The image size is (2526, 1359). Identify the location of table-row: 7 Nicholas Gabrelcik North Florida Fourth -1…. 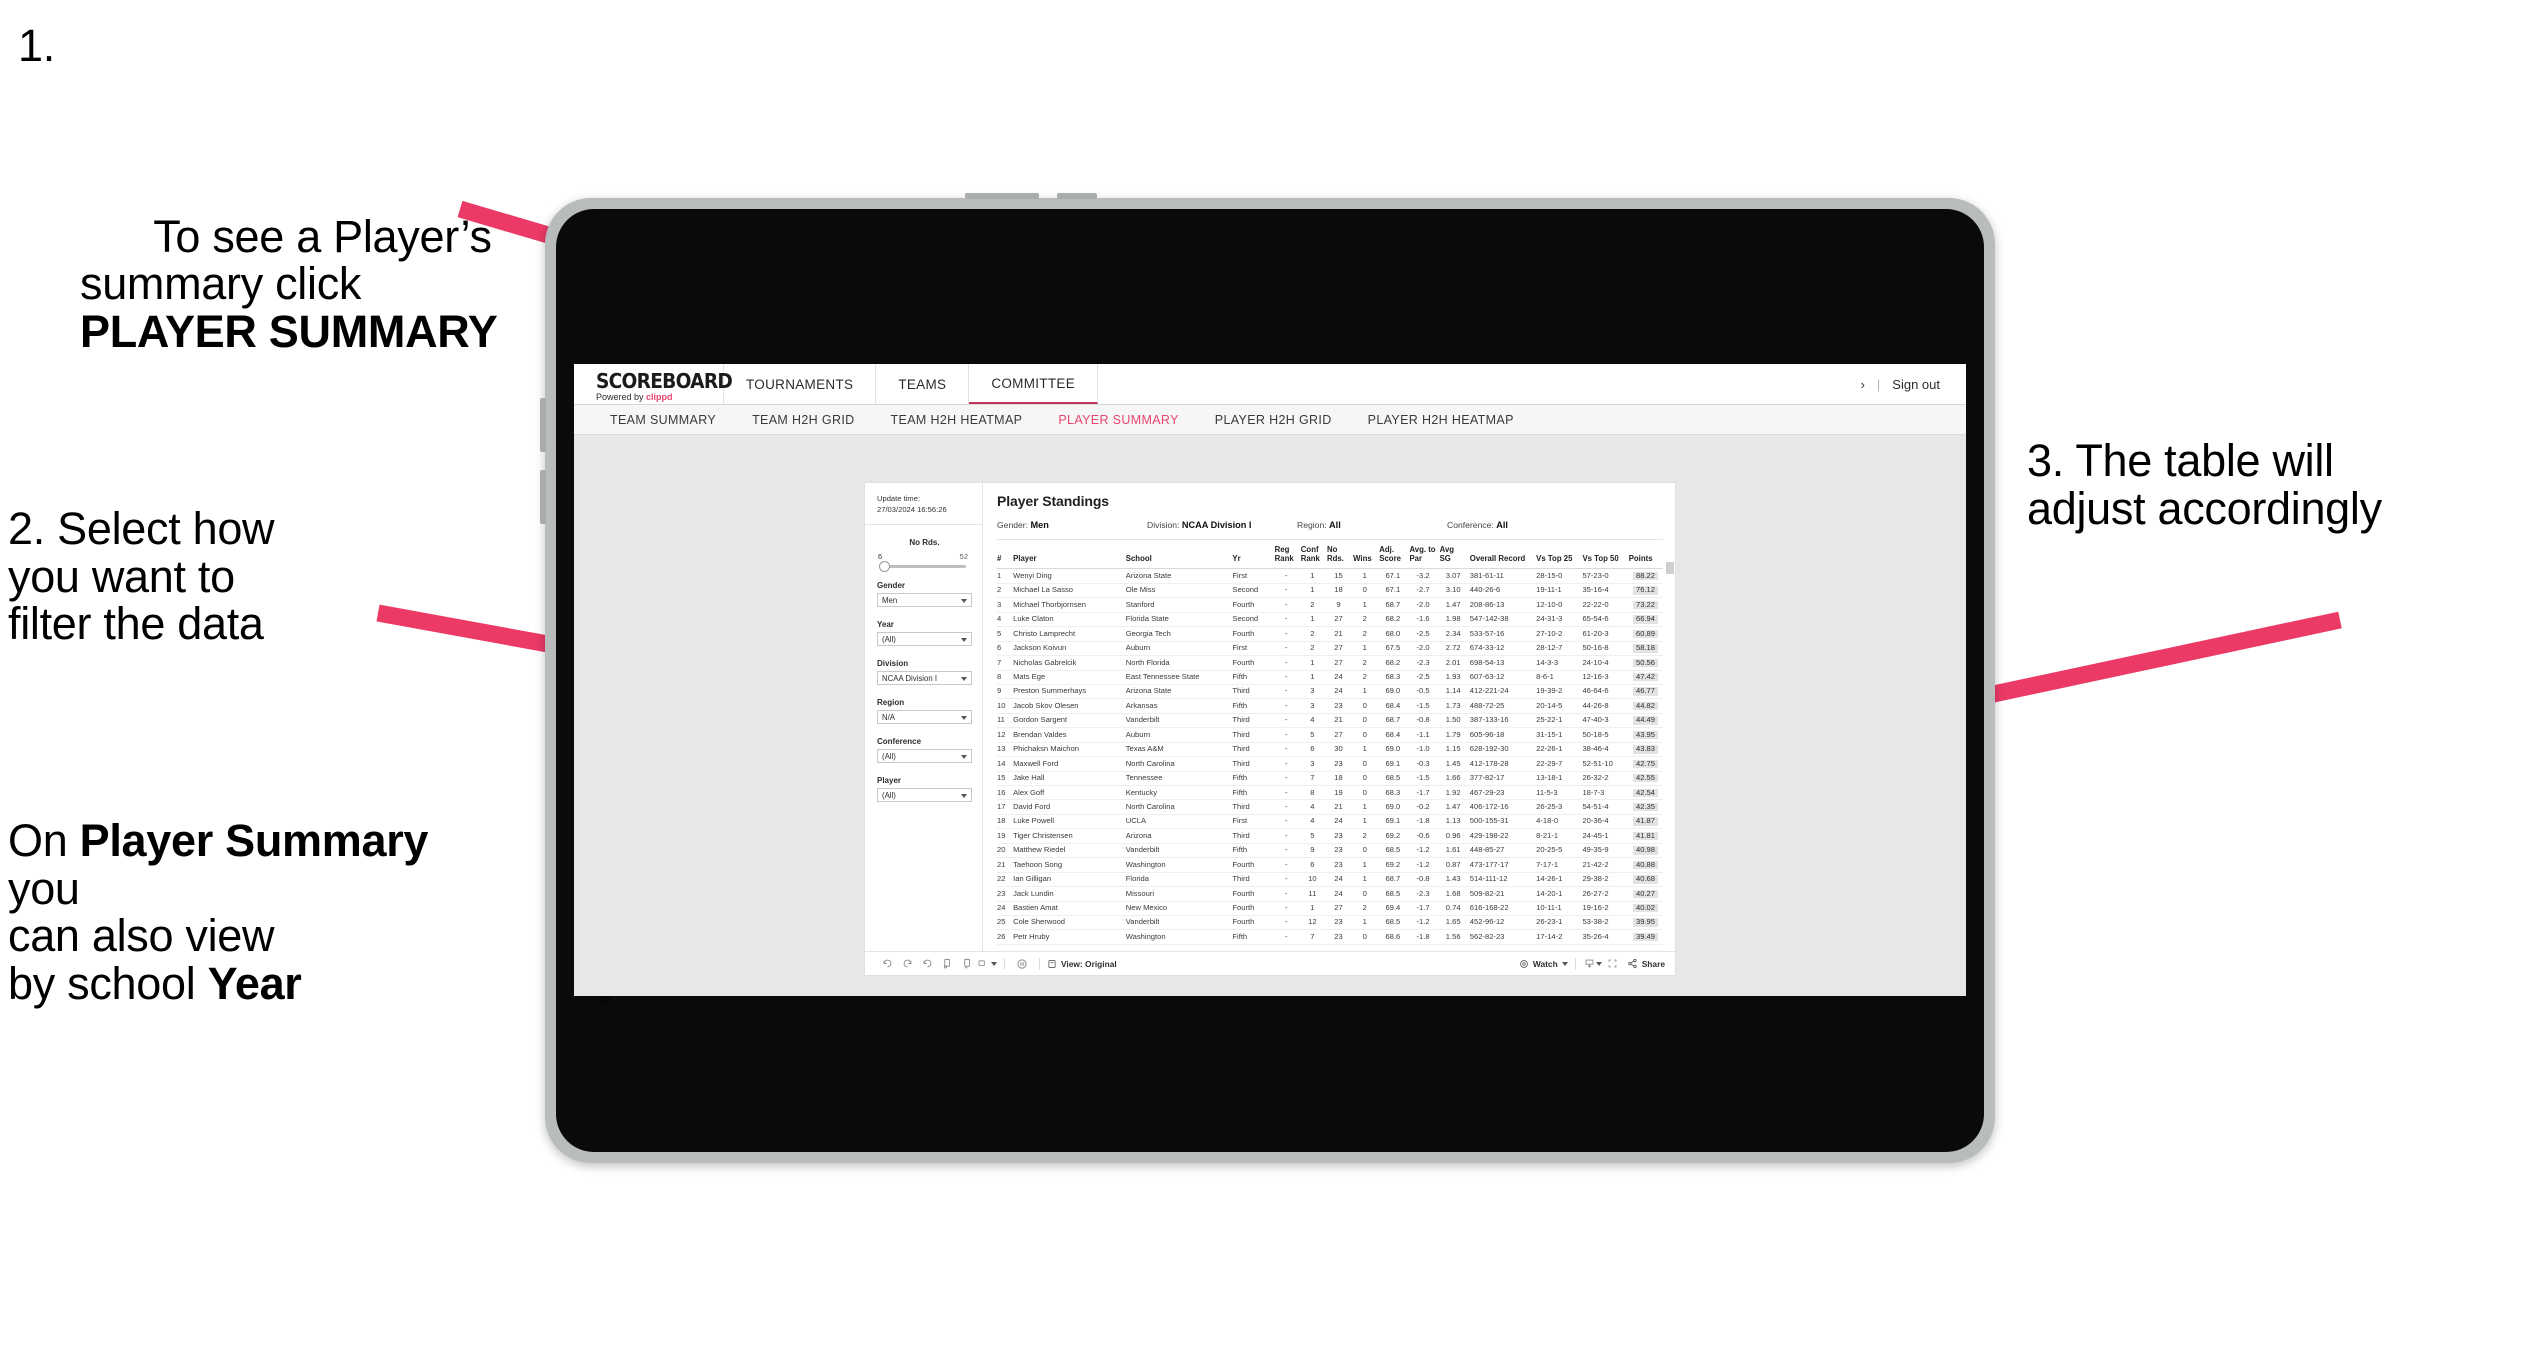
(1330, 663).